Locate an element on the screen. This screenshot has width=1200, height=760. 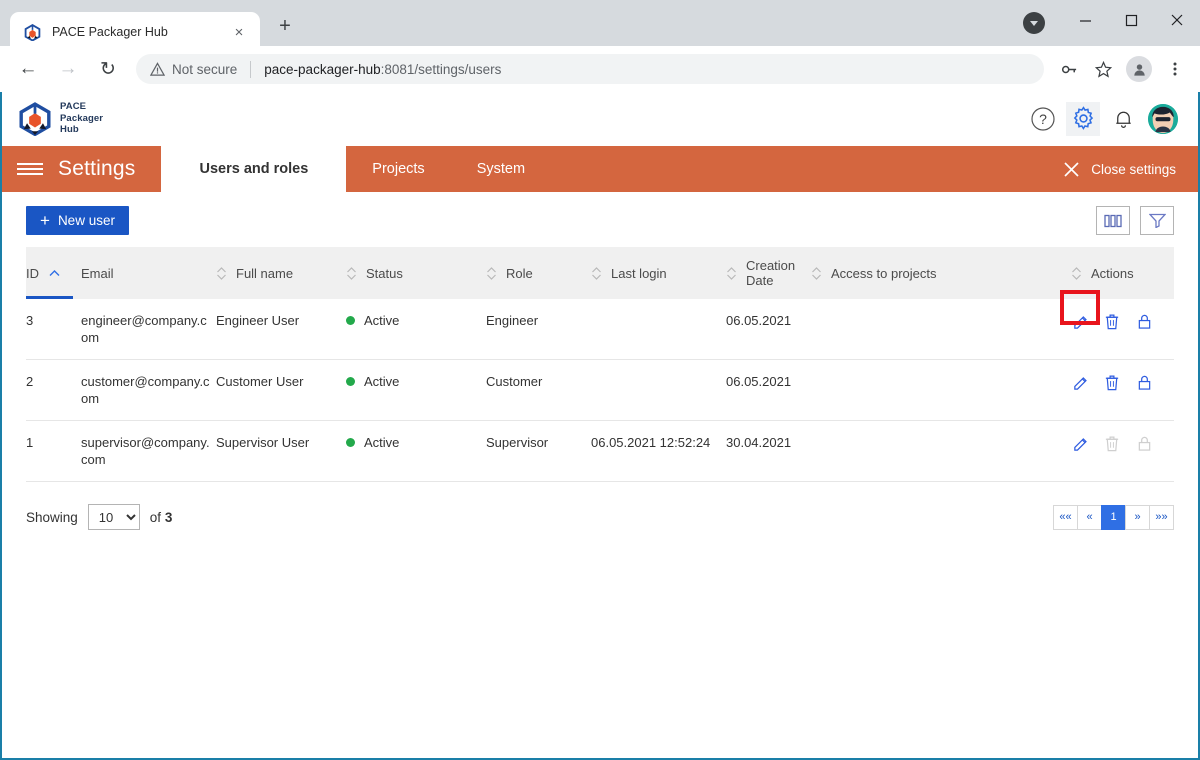
cell-email: supervisor@company.com is located at coordinates (148, 451).